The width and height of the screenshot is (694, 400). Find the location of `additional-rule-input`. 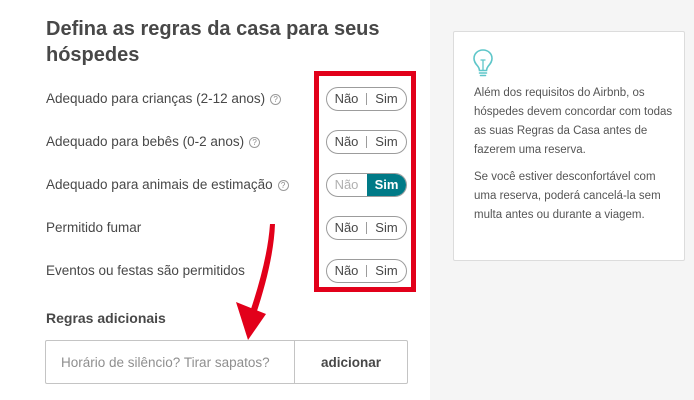

additional-rule-input is located at coordinates (170, 362).